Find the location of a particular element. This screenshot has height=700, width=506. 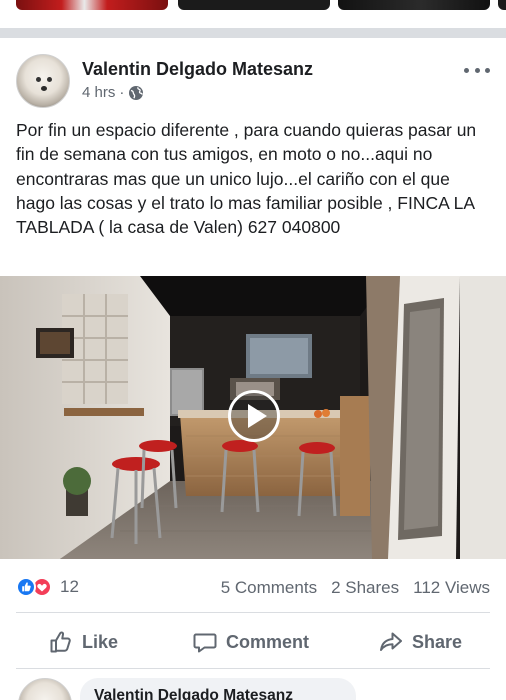

thumbs-up-icon is located at coordinates (60, 642).